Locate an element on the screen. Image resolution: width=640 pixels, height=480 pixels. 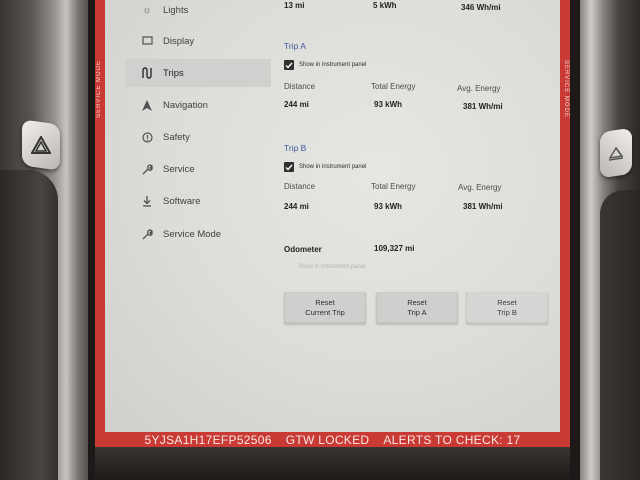
safety-icon is located at coordinates (147, 137).